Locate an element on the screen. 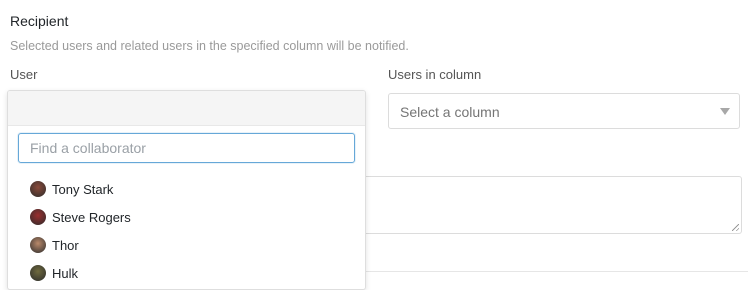 This screenshot has width=748, height=290. column-select: Select a column is located at coordinates (564, 111).